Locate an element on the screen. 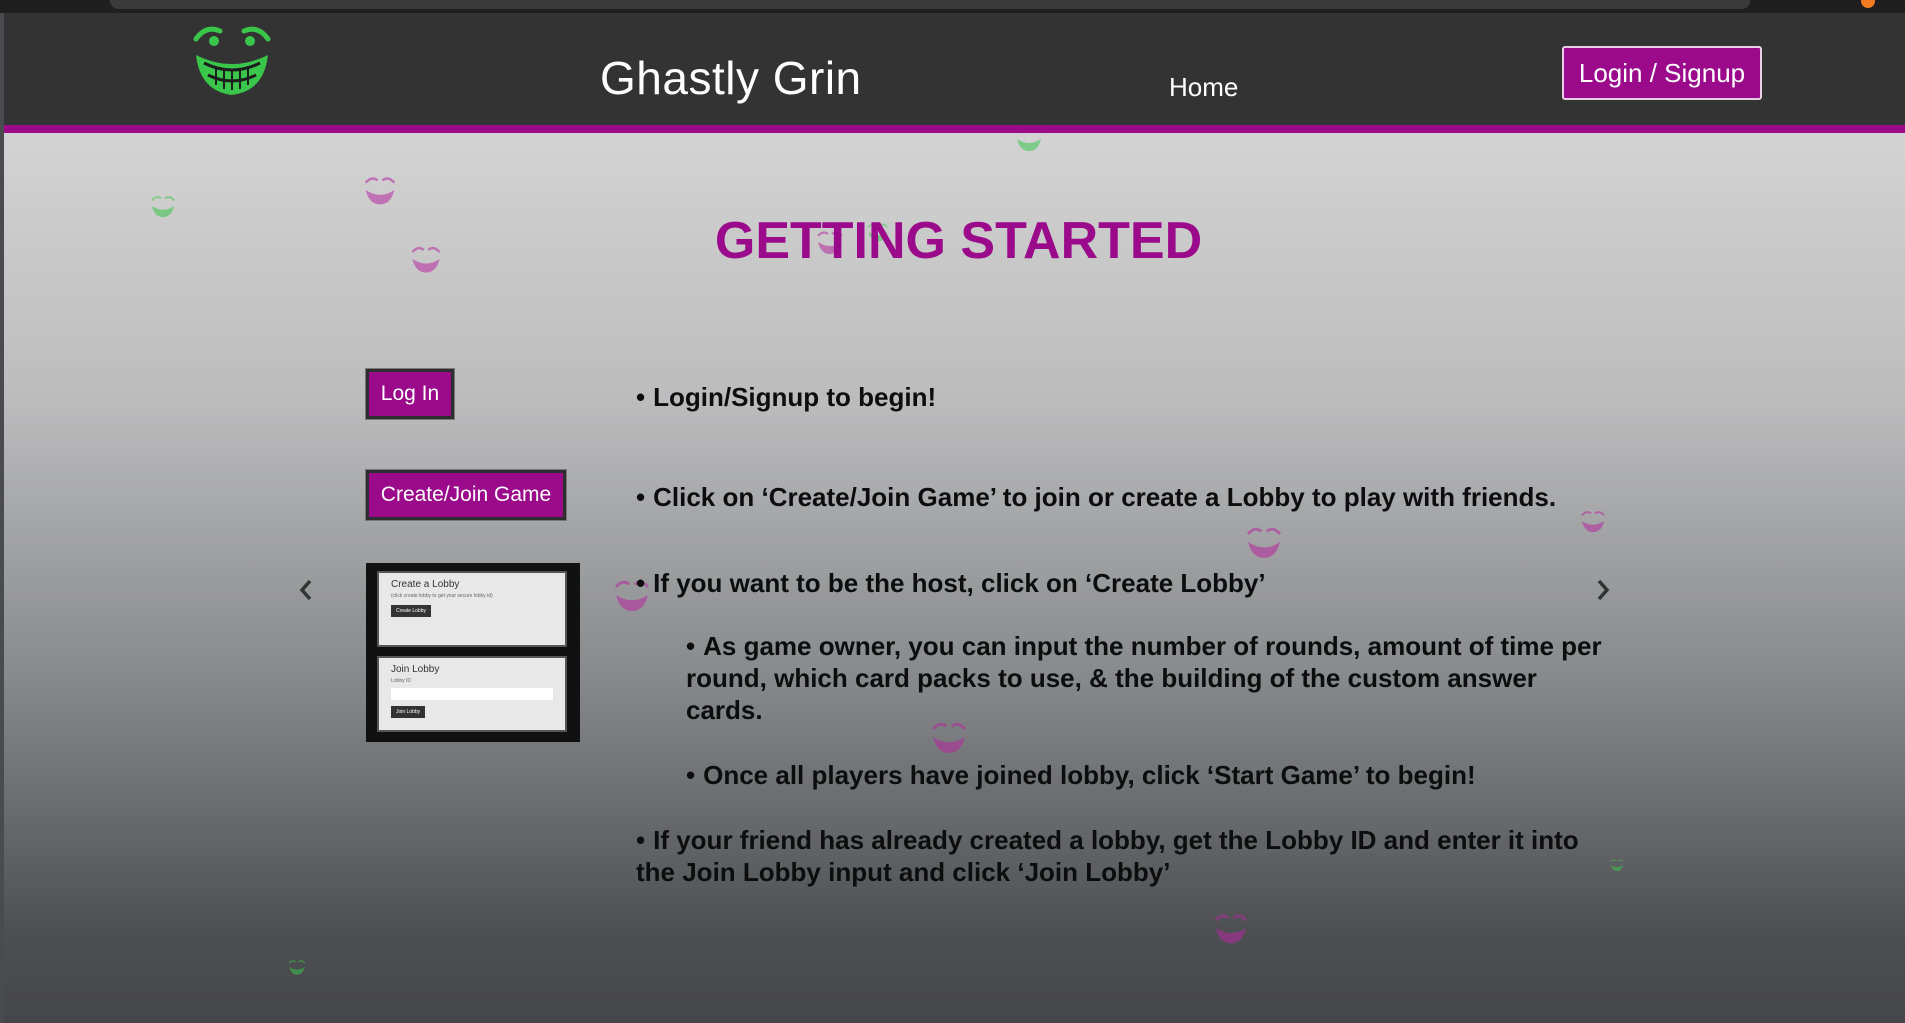  browser-profile-icon is located at coordinates (1868, 4).